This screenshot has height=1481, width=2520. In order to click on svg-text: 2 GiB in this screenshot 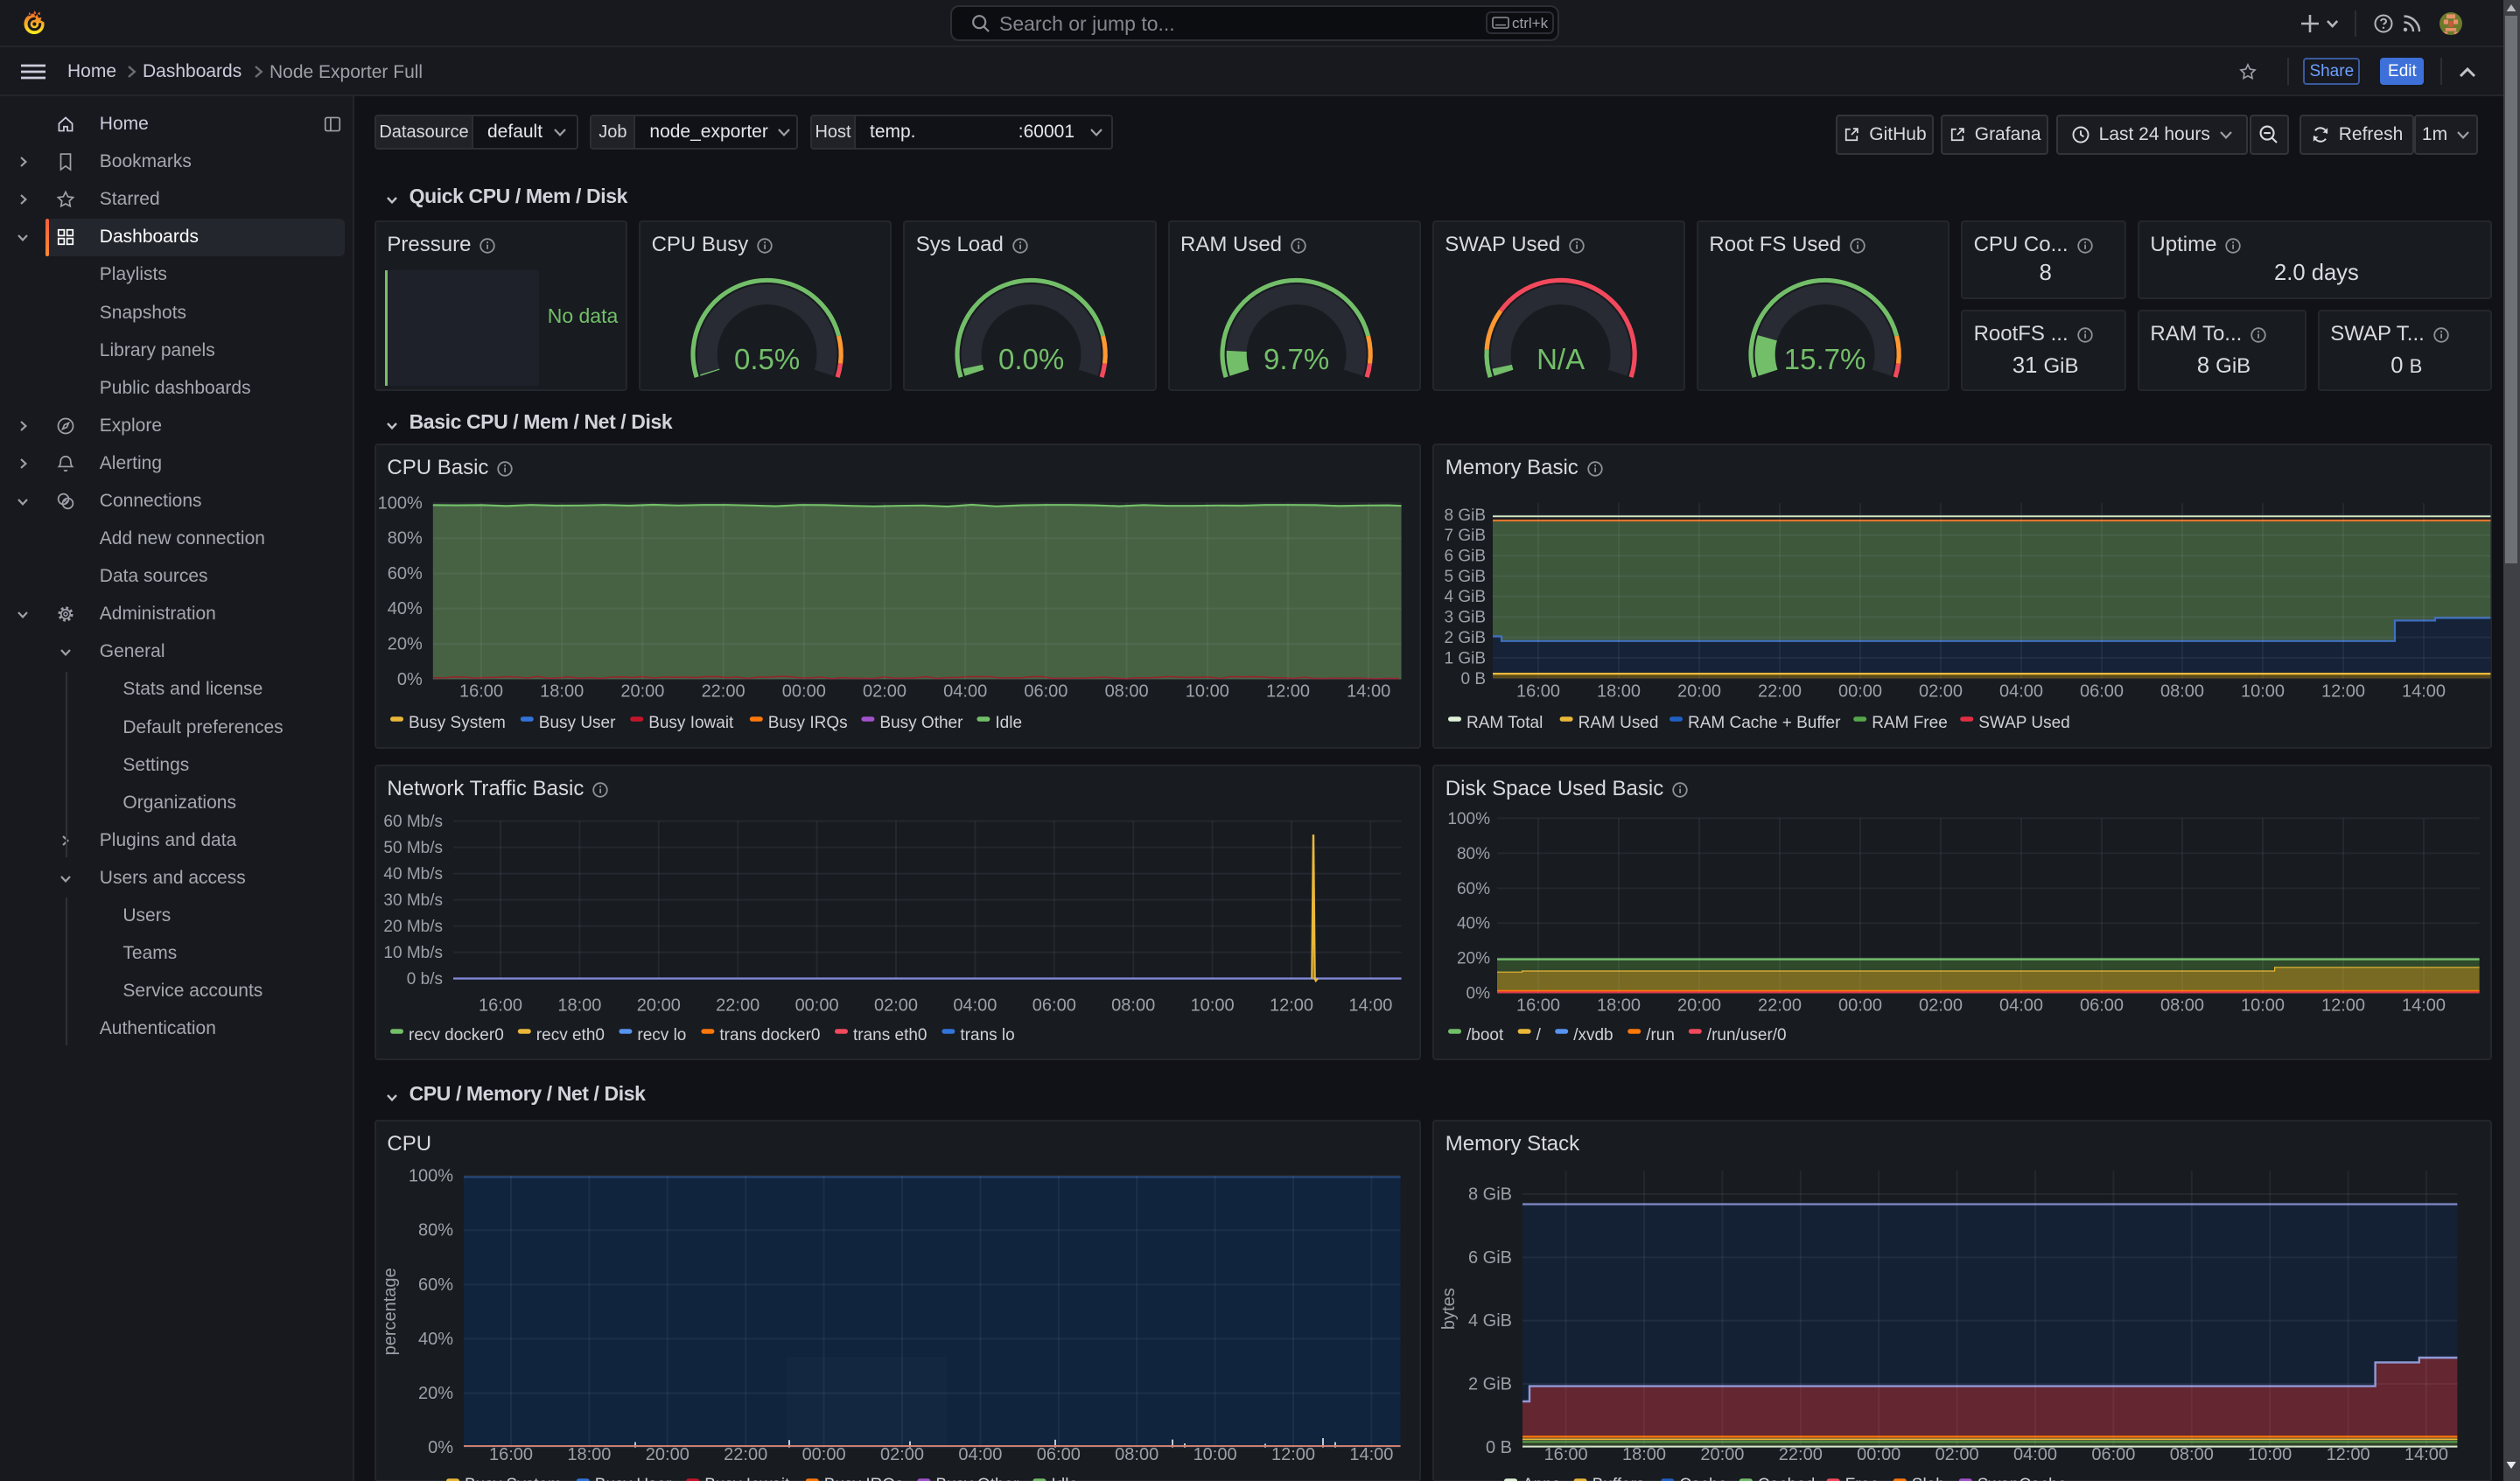, I will do `click(1490, 1384)`.